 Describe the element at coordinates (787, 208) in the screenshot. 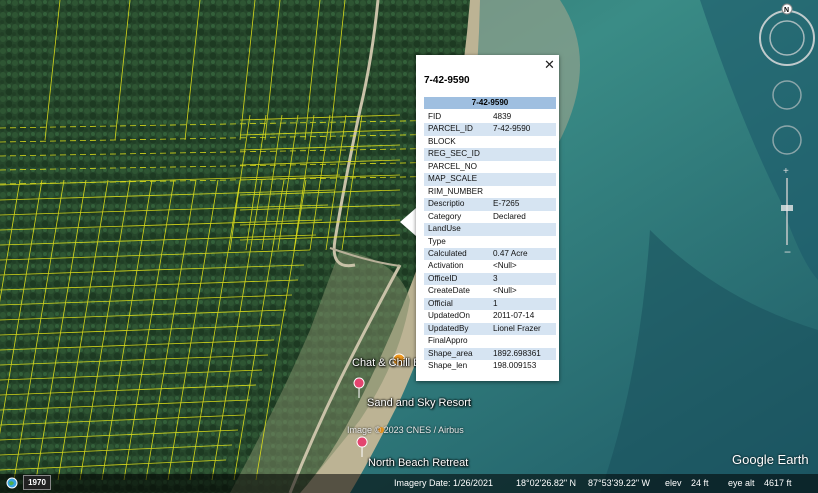

I see `zoom-slider-thumb` at that location.